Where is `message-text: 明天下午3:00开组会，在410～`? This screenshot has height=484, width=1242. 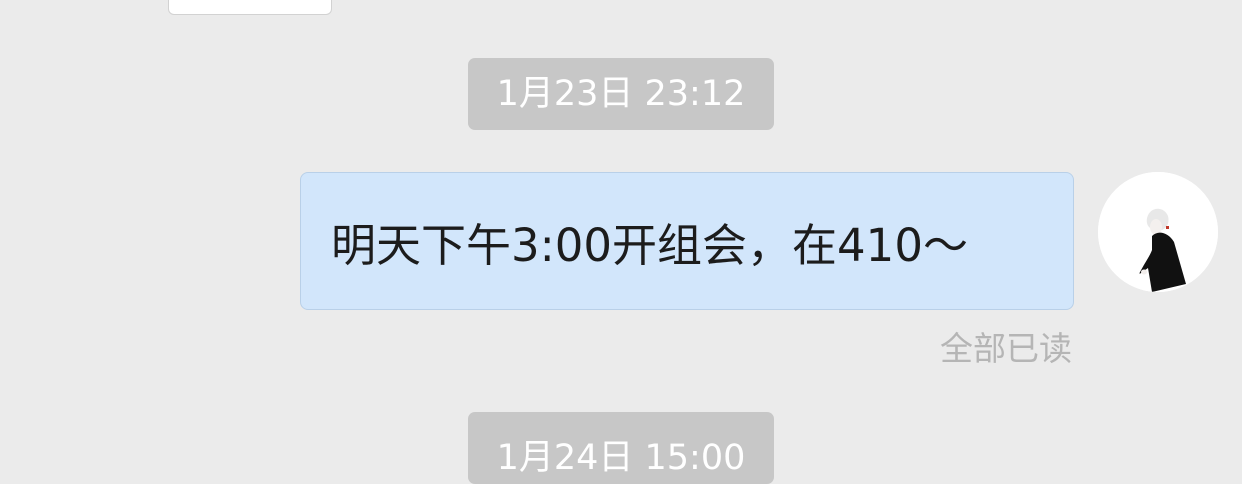 message-text: 明天下午3:00开组会，在410～ is located at coordinates (649, 245).